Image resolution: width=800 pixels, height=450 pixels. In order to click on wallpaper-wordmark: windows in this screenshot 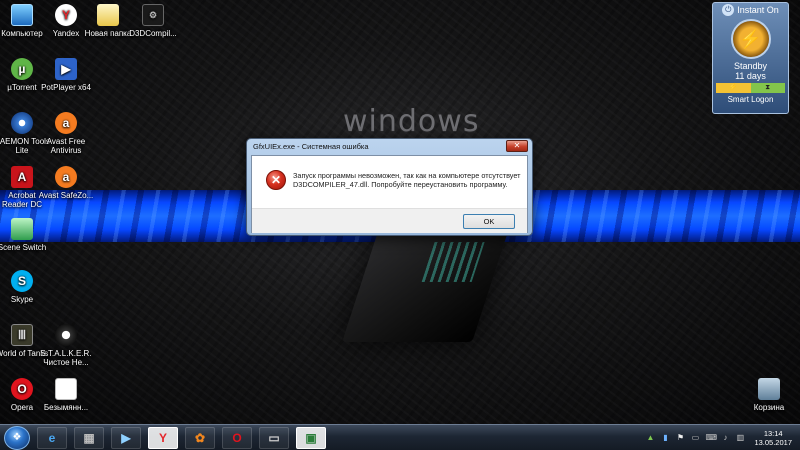, I will do `click(411, 121)`.